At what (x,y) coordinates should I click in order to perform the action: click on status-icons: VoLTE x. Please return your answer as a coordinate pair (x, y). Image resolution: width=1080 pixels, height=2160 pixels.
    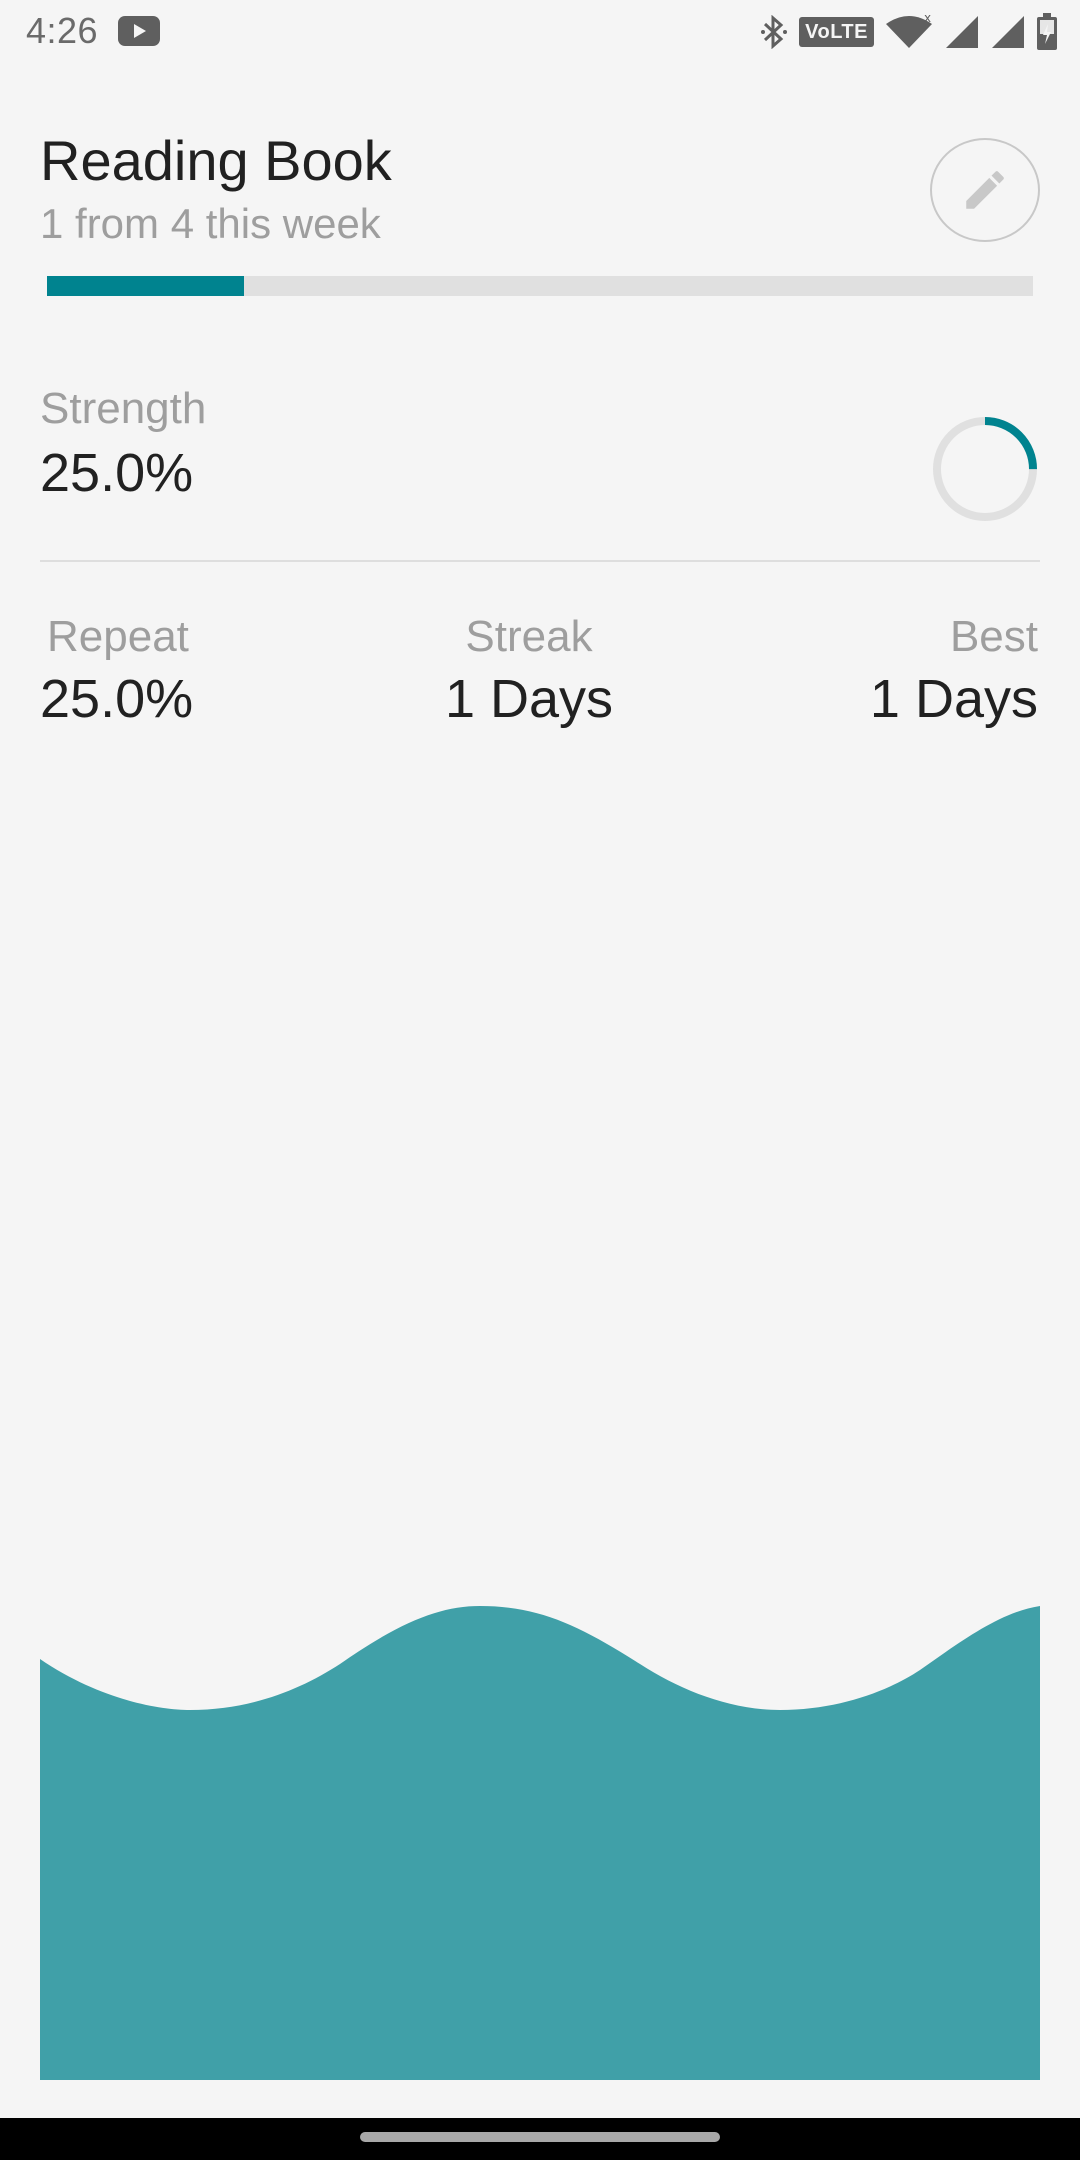
    Looking at the image, I should click on (908, 32).